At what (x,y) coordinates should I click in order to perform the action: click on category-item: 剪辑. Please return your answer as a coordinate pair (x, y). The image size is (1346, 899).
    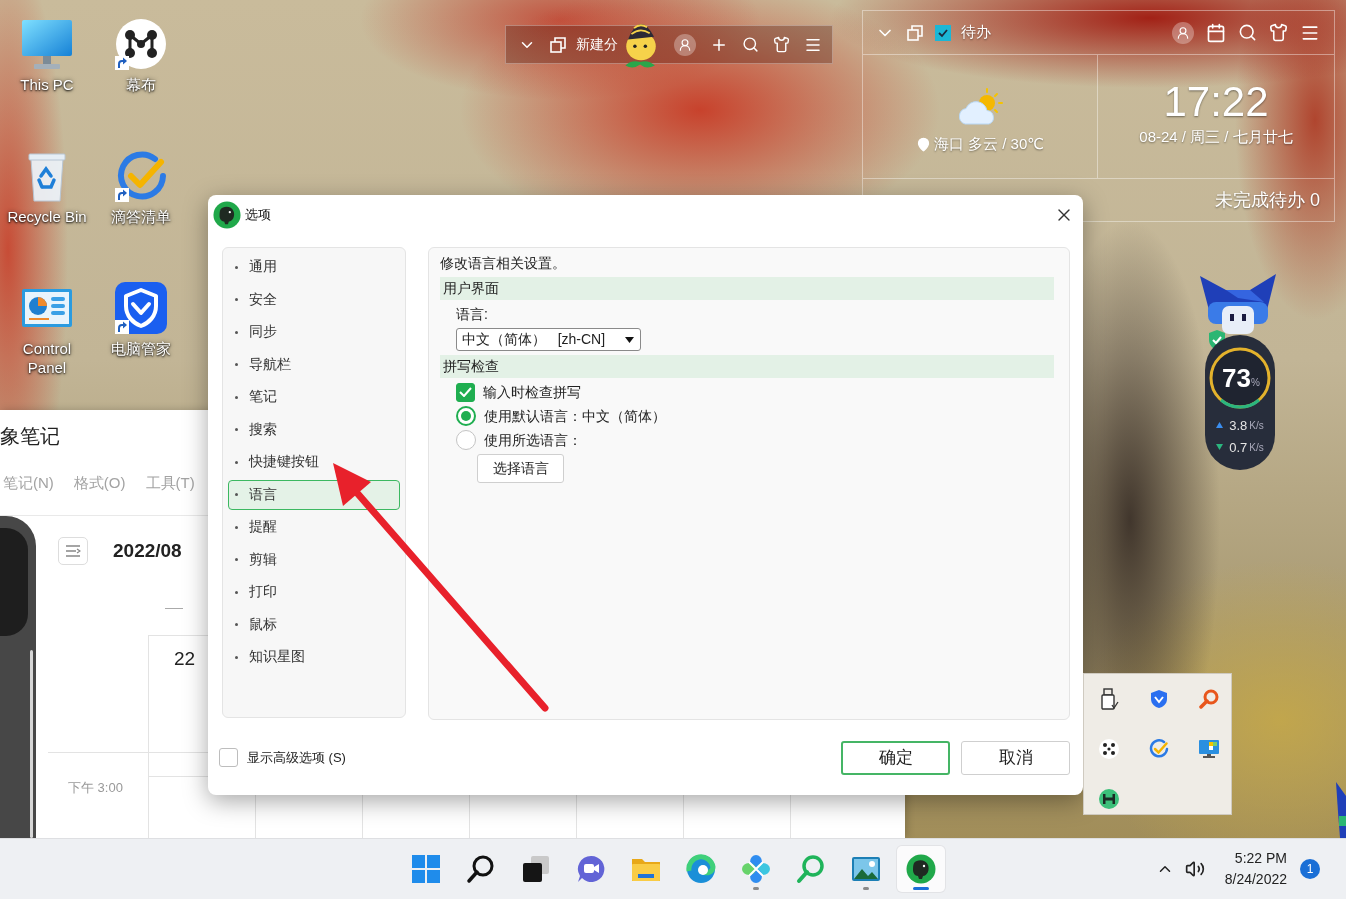
    Looking at the image, I should click on (314, 559).